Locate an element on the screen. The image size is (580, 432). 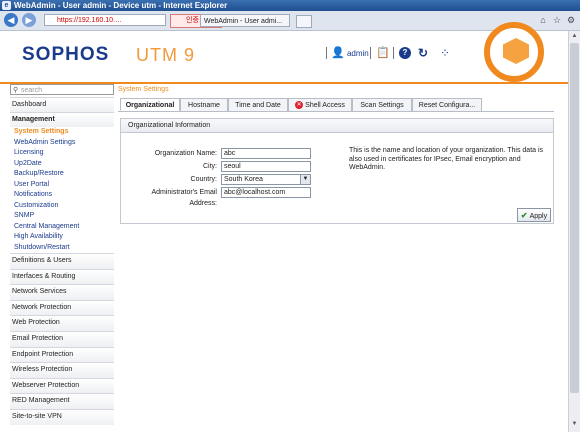
sidebar-item-network-protection: Network Protection is located at coordinates (62, 308).